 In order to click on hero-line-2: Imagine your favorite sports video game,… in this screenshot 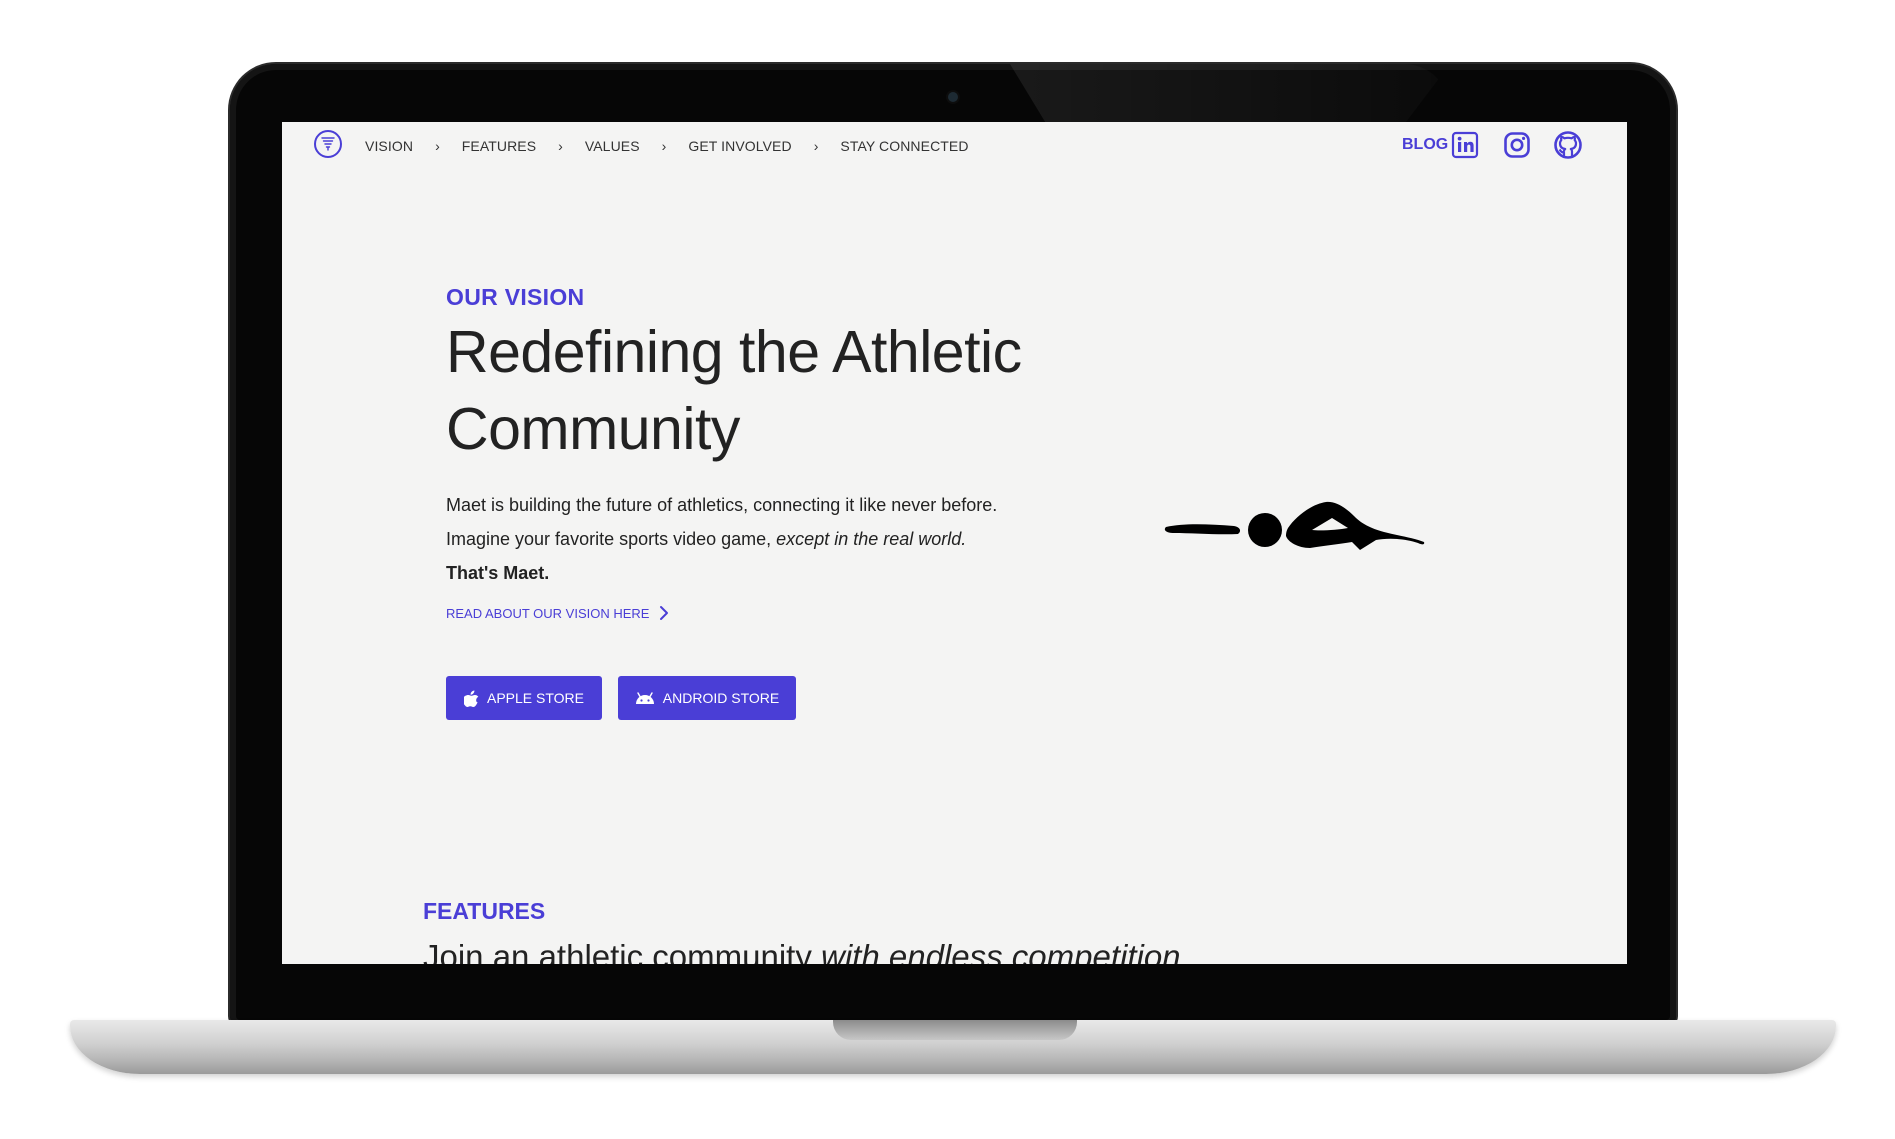, I will do `click(756, 539)`.